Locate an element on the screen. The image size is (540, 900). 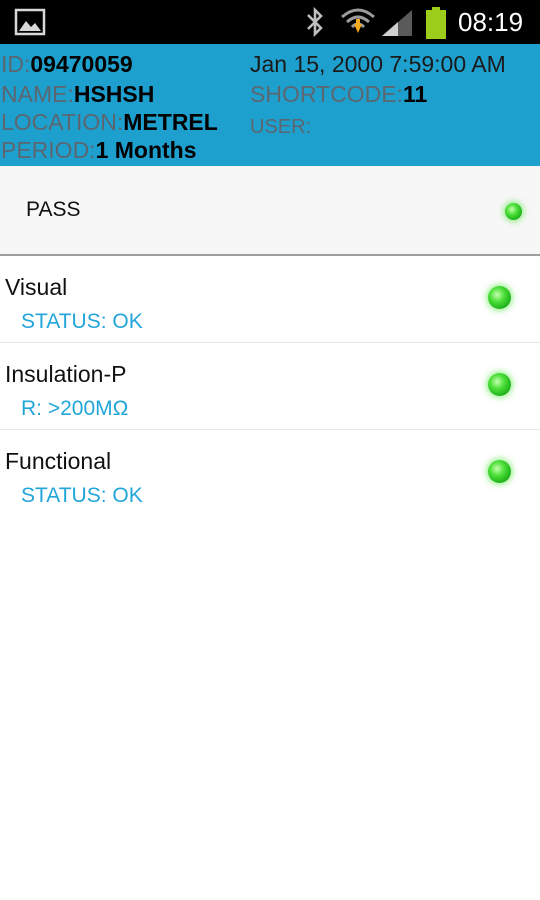
test-title: Functional is located at coordinates (58, 461).